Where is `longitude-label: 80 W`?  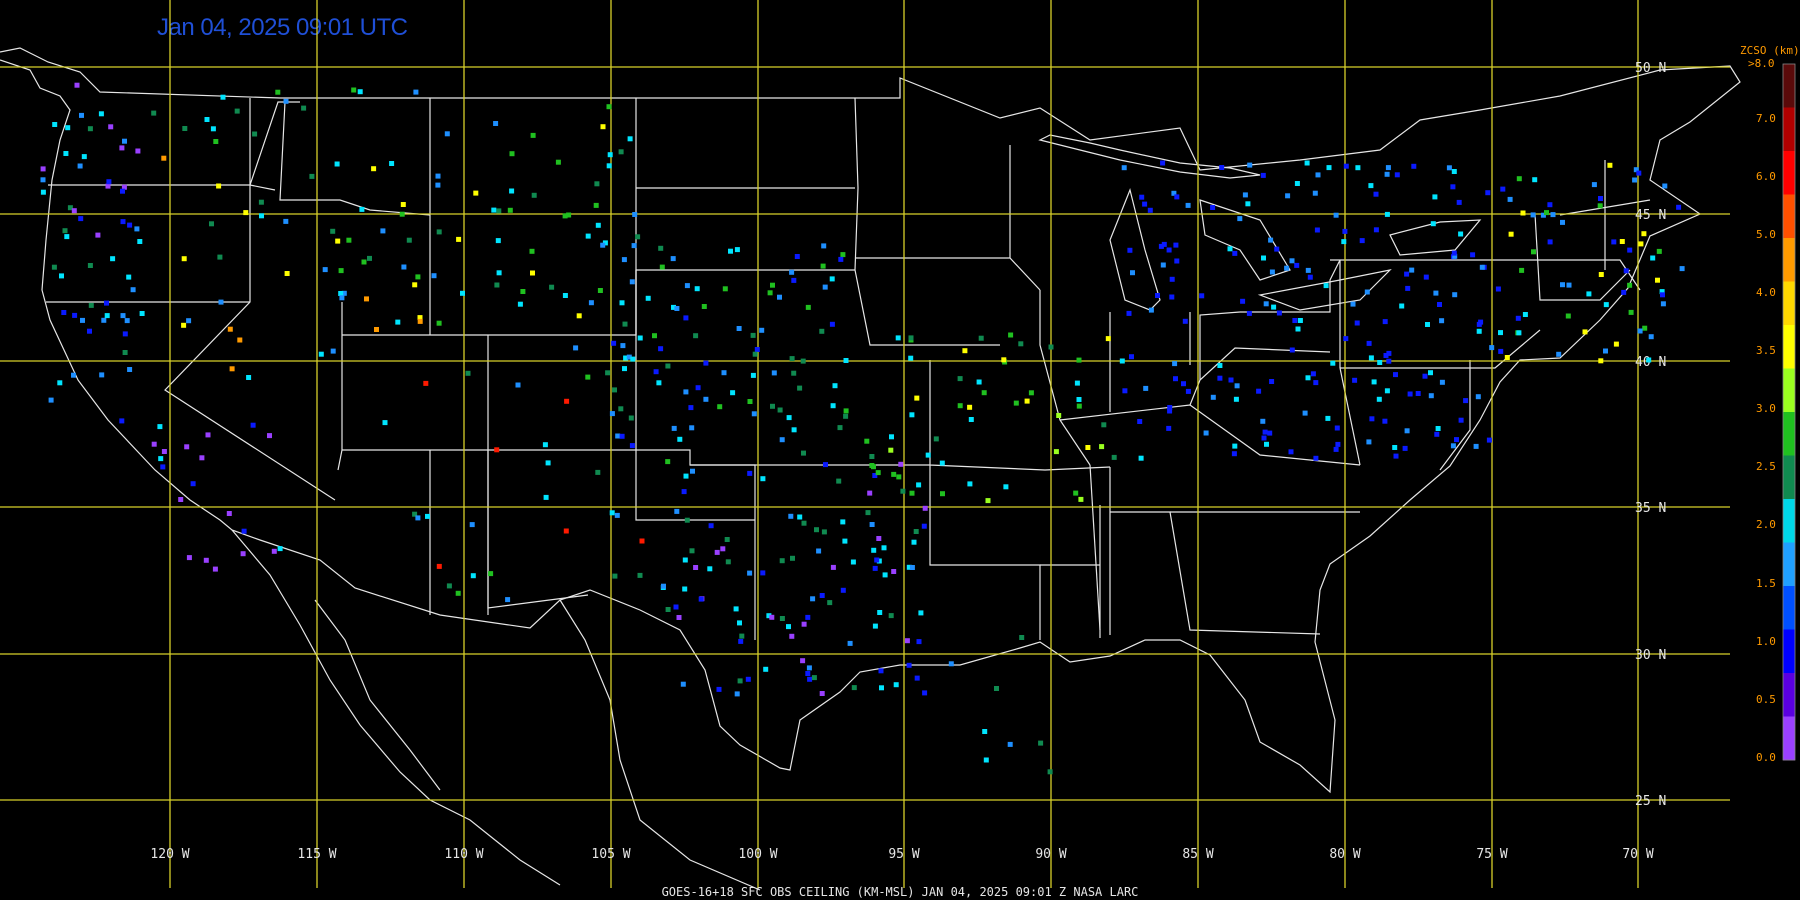
longitude-label: 80 W is located at coordinates (1344, 854).